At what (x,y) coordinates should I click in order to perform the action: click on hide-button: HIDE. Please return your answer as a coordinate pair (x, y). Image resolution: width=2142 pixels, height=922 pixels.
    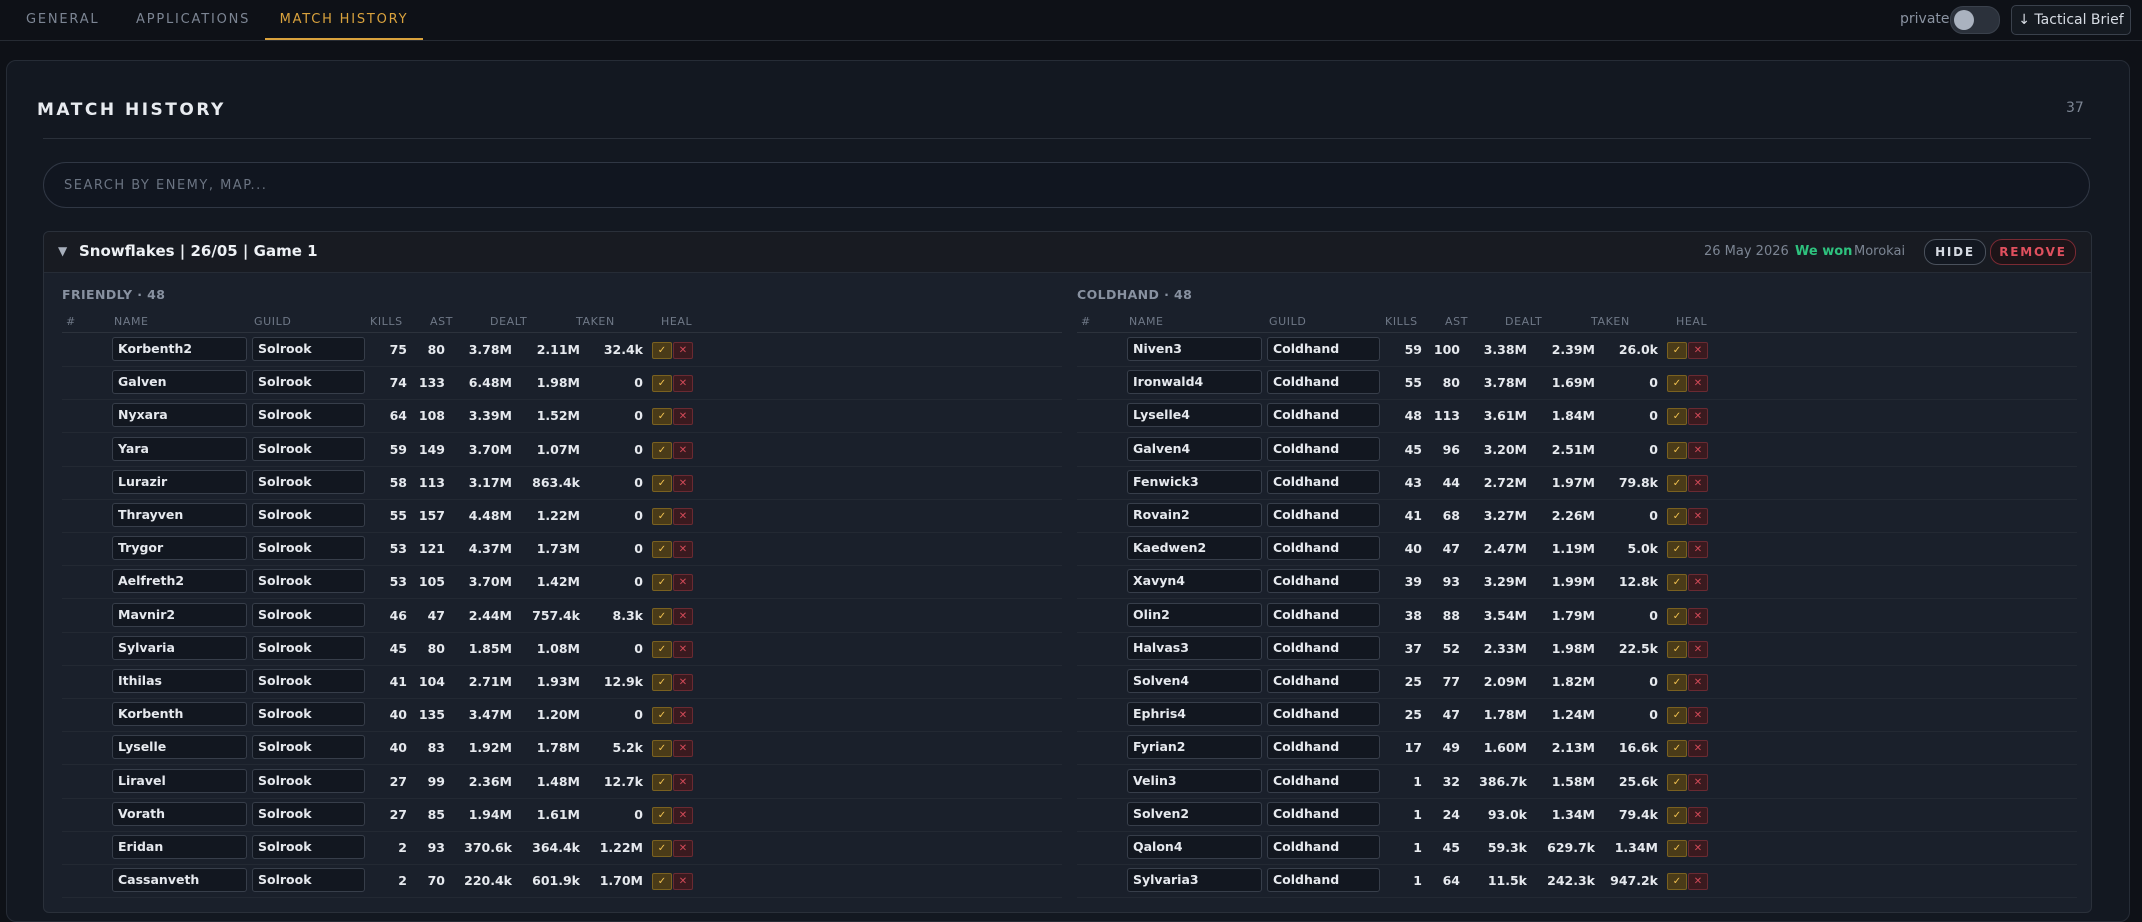
    Looking at the image, I should click on (1955, 252).